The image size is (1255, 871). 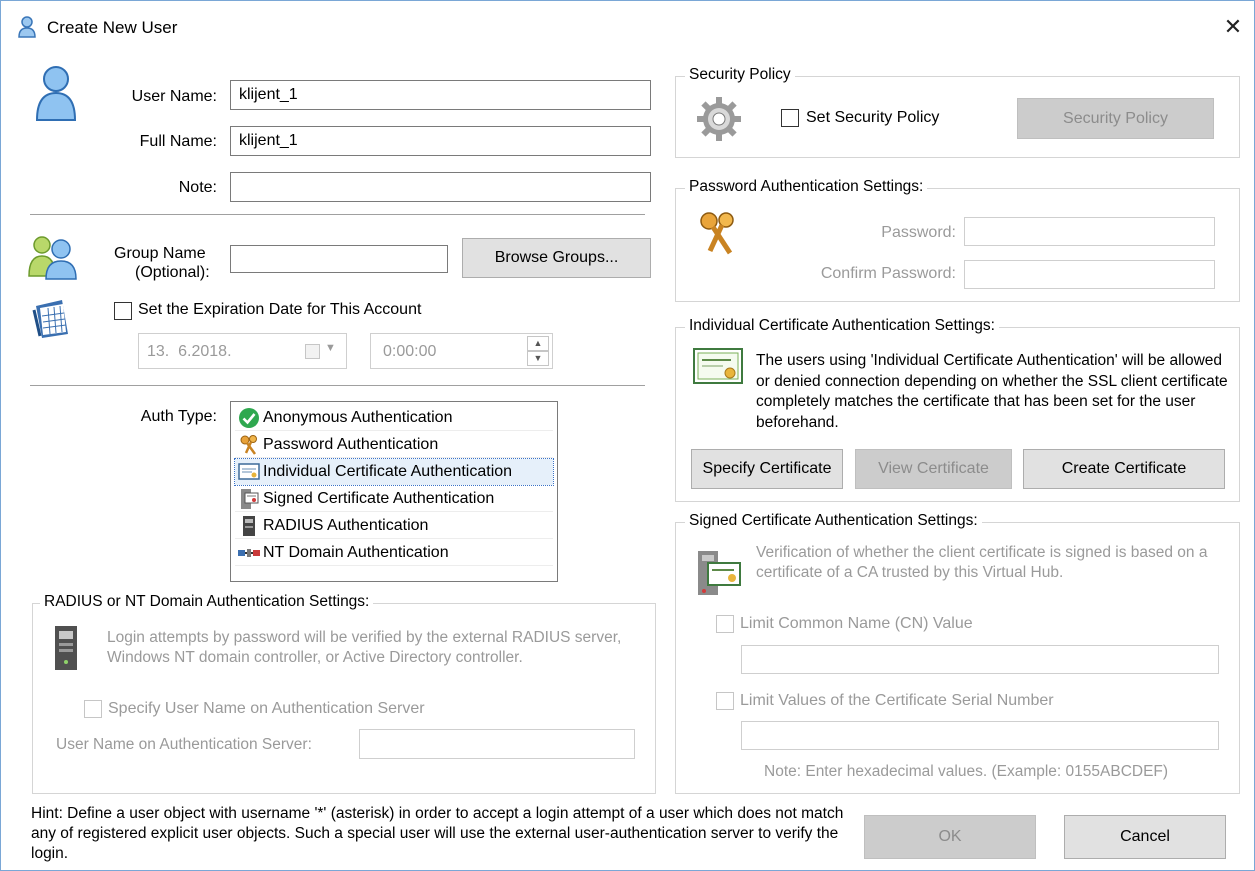 I want to click on expiration-checkbox, so click(x=123, y=311).